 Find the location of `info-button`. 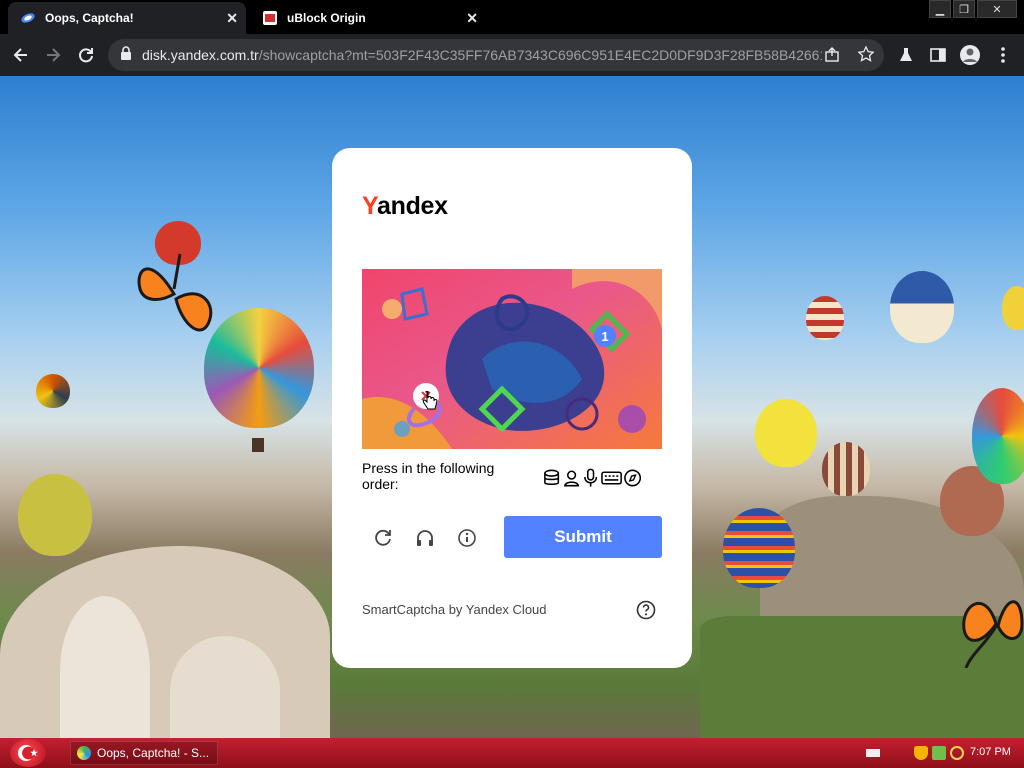

info-button is located at coordinates (467, 538).